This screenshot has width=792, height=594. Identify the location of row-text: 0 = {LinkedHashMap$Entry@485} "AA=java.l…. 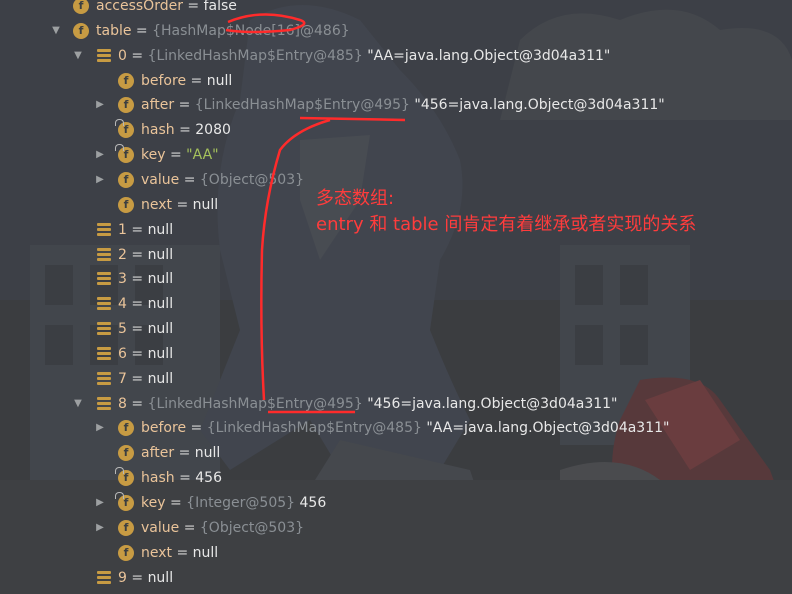
(364, 56).